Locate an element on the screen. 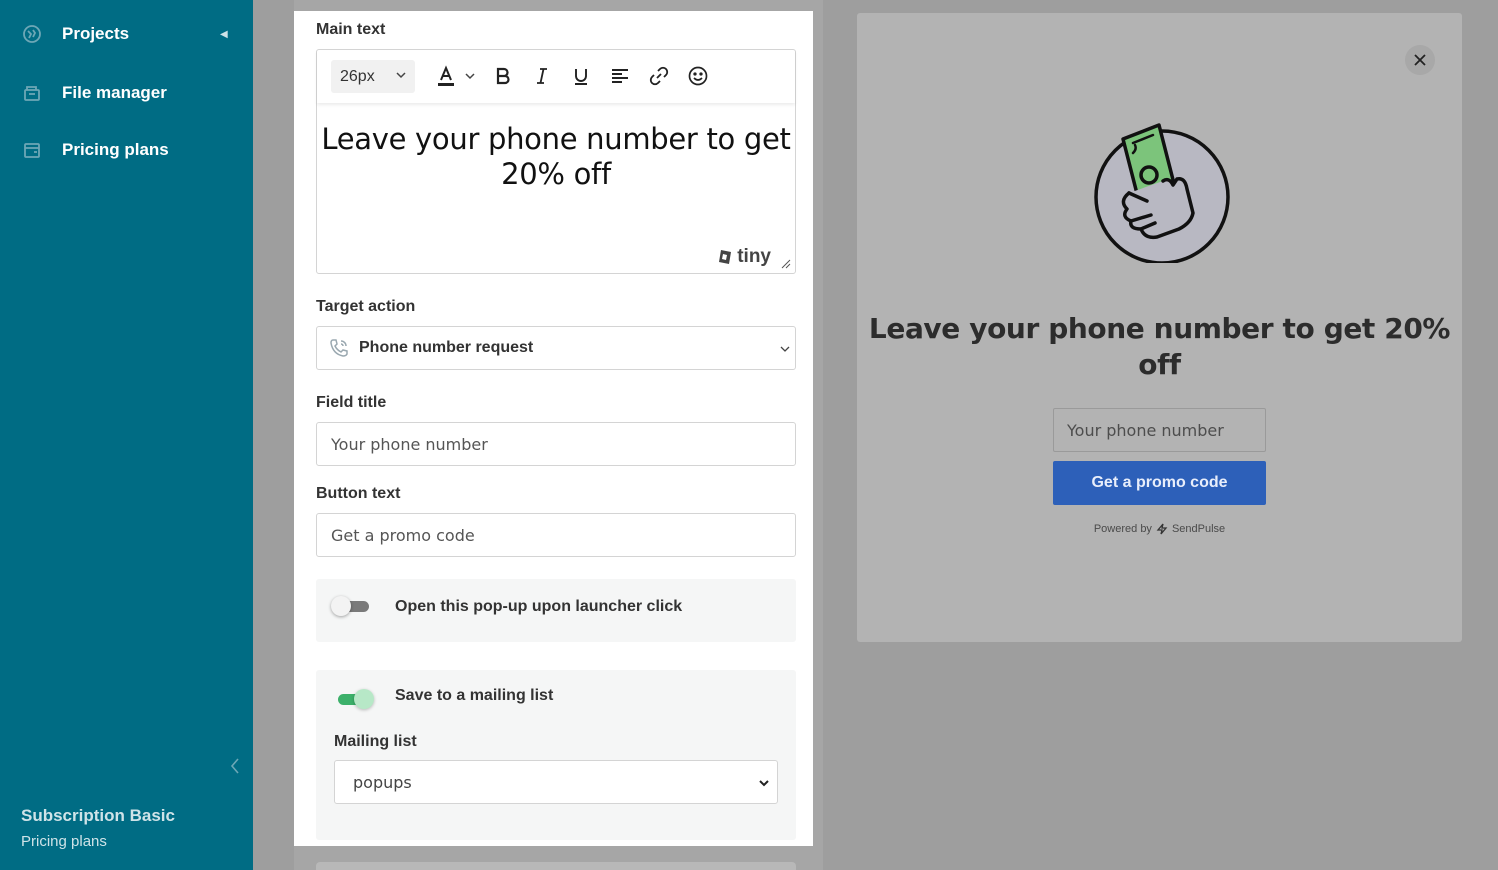  align-left-icon is located at coordinates (620, 76).